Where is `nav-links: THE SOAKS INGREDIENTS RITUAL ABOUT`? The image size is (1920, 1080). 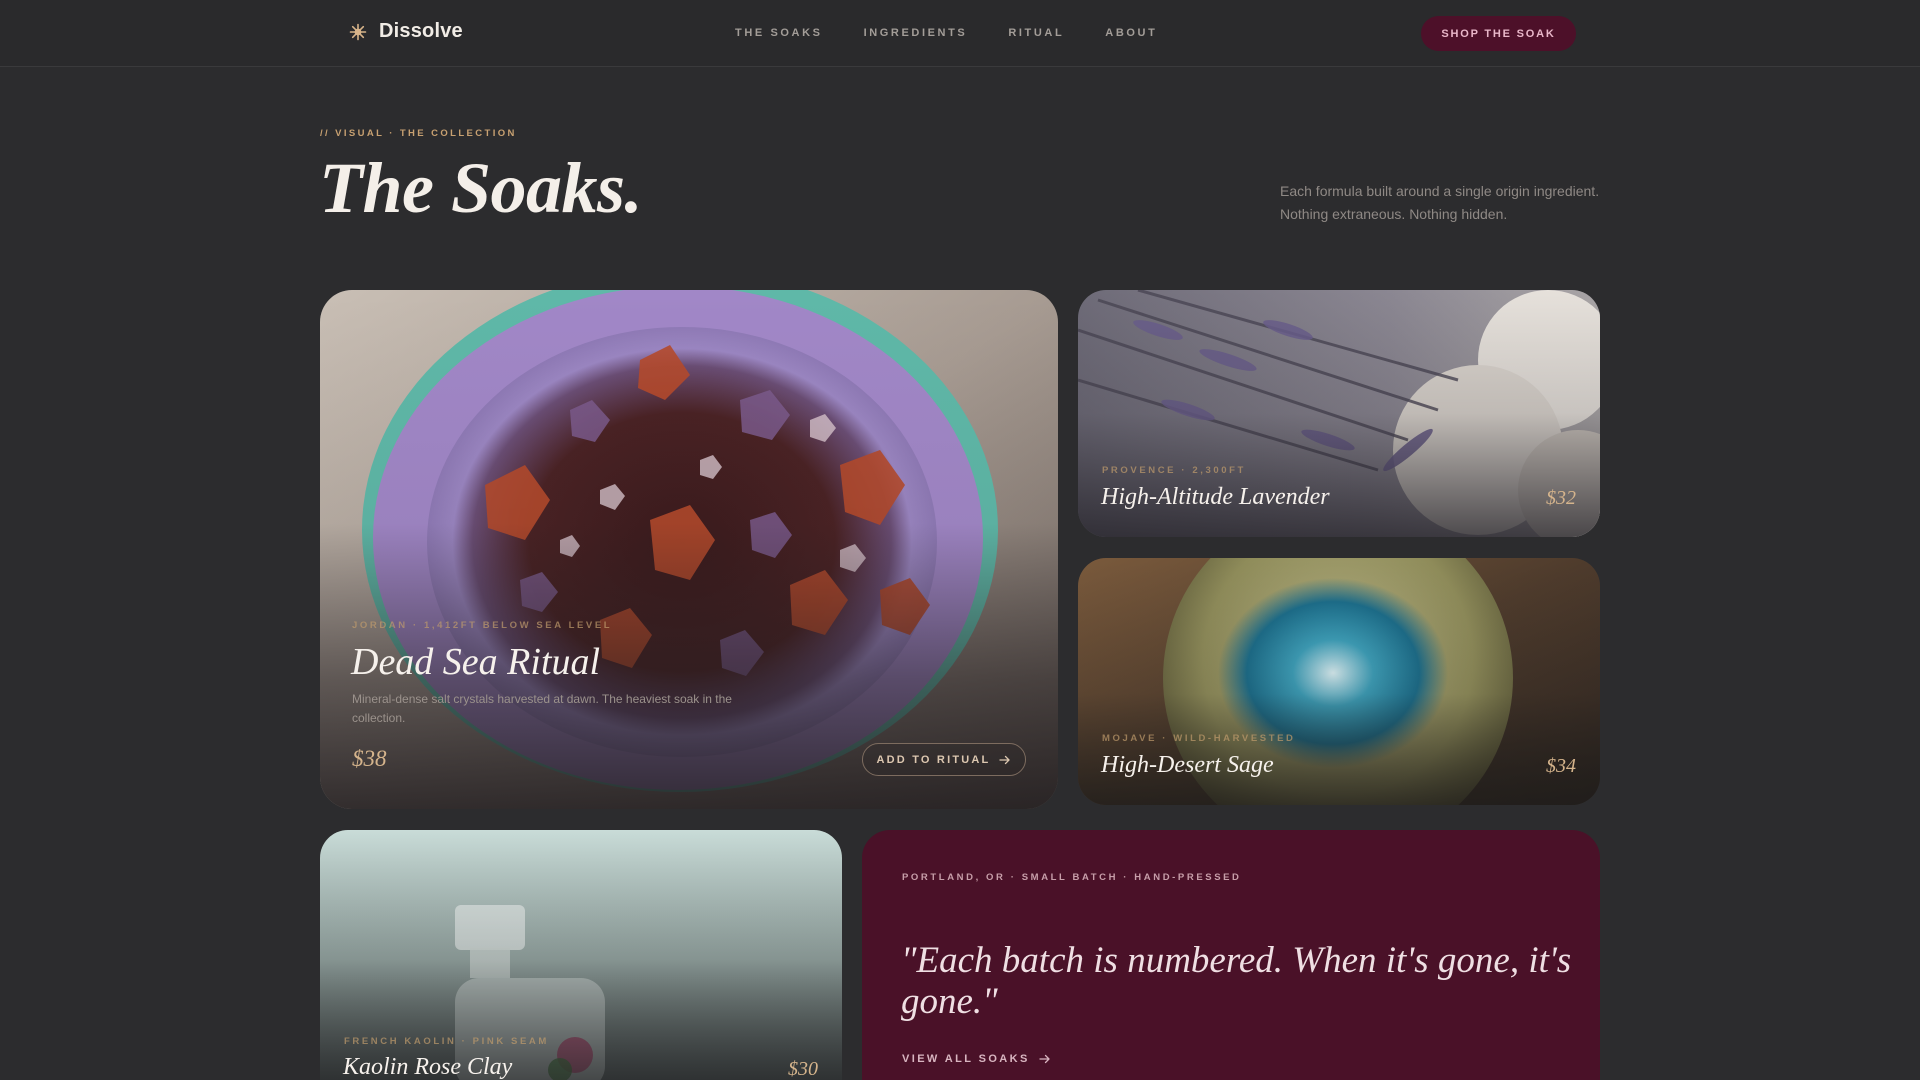
nav-links: THE SOAKS INGREDIENTS RITUAL ABOUT is located at coordinates (946, 33).